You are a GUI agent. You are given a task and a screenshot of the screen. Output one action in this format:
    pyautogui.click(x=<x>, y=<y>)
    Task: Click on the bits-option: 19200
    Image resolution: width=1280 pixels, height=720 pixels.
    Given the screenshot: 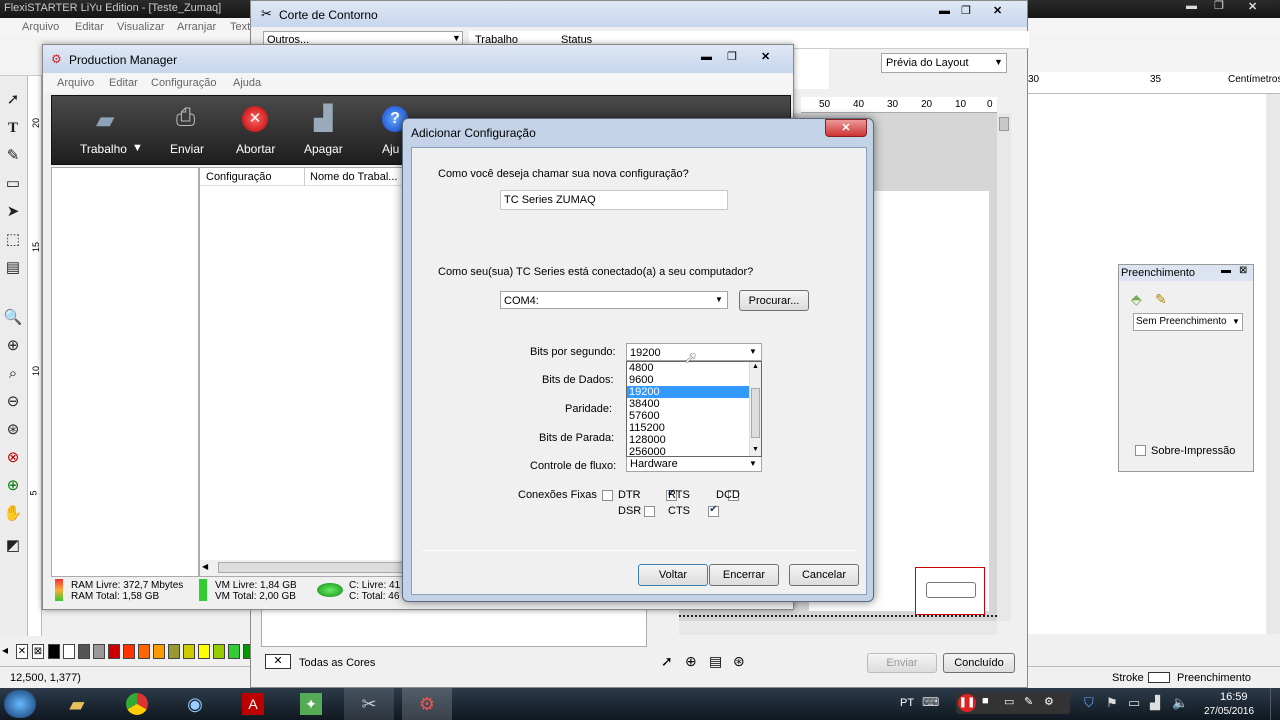 What is the action you would take?
    pyautogui.click(x=688, y=392)
    